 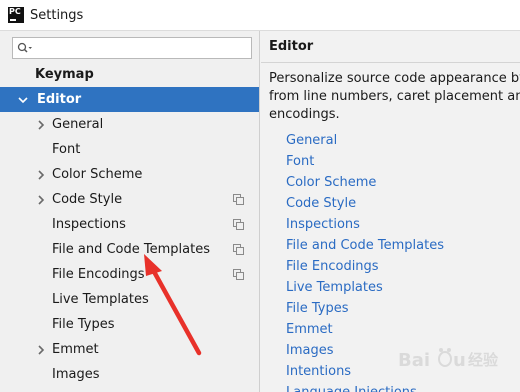 What do you see at coordinates (59, 99) in the screenshot?
I see `sidebar-item-label: Editor` at bounding box center [59, 99].